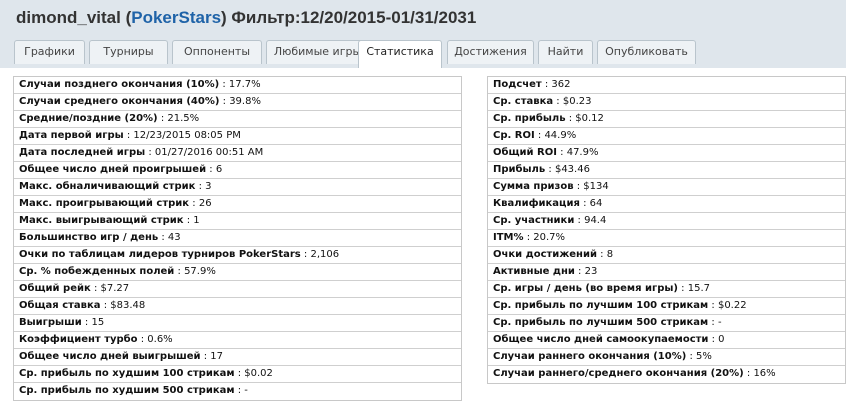 The width and height of the screenshot is (846, 415). What do you see at coordinates (107, 186) in the screenshot?
I see `stat-label: Макс. обналичивающий стрик` at bounding box center [107, 186].